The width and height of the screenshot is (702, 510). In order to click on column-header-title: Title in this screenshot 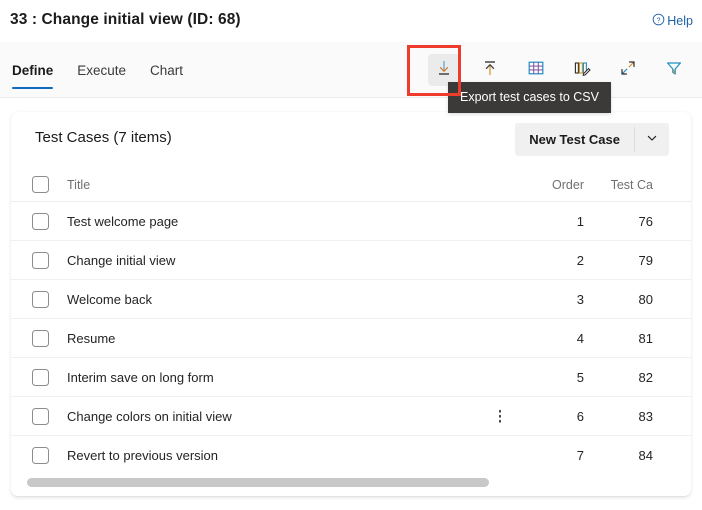, I will do `click(281, 185)`.